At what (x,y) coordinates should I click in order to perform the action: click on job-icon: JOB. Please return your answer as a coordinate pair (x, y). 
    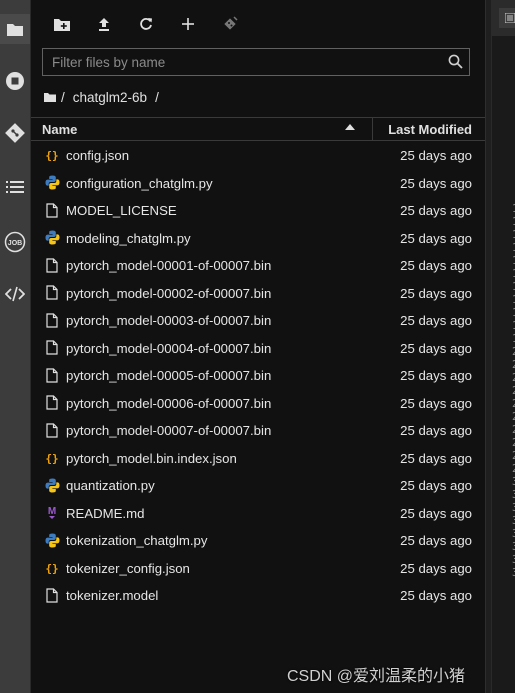
    Looking at the image, I should click on (15, 242).